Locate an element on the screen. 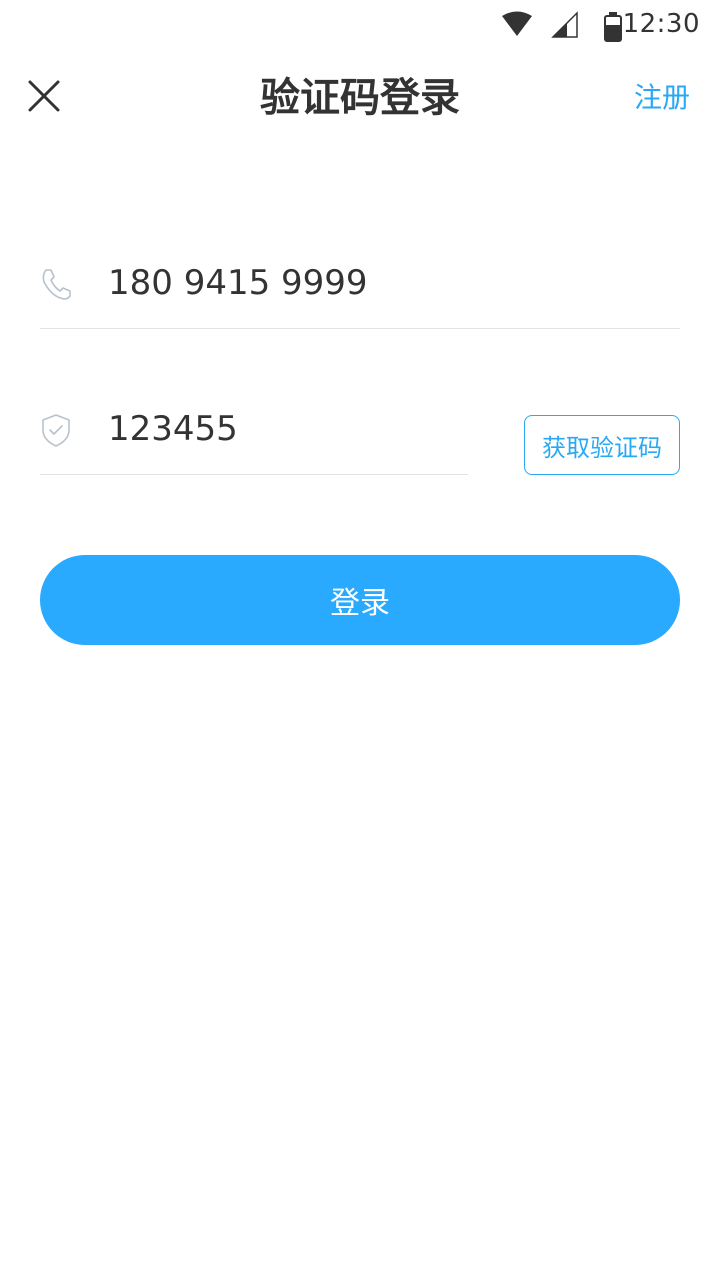 The width and height of the screenshot is (720, 1280). code-field-row is located at coordinates (254, 430).